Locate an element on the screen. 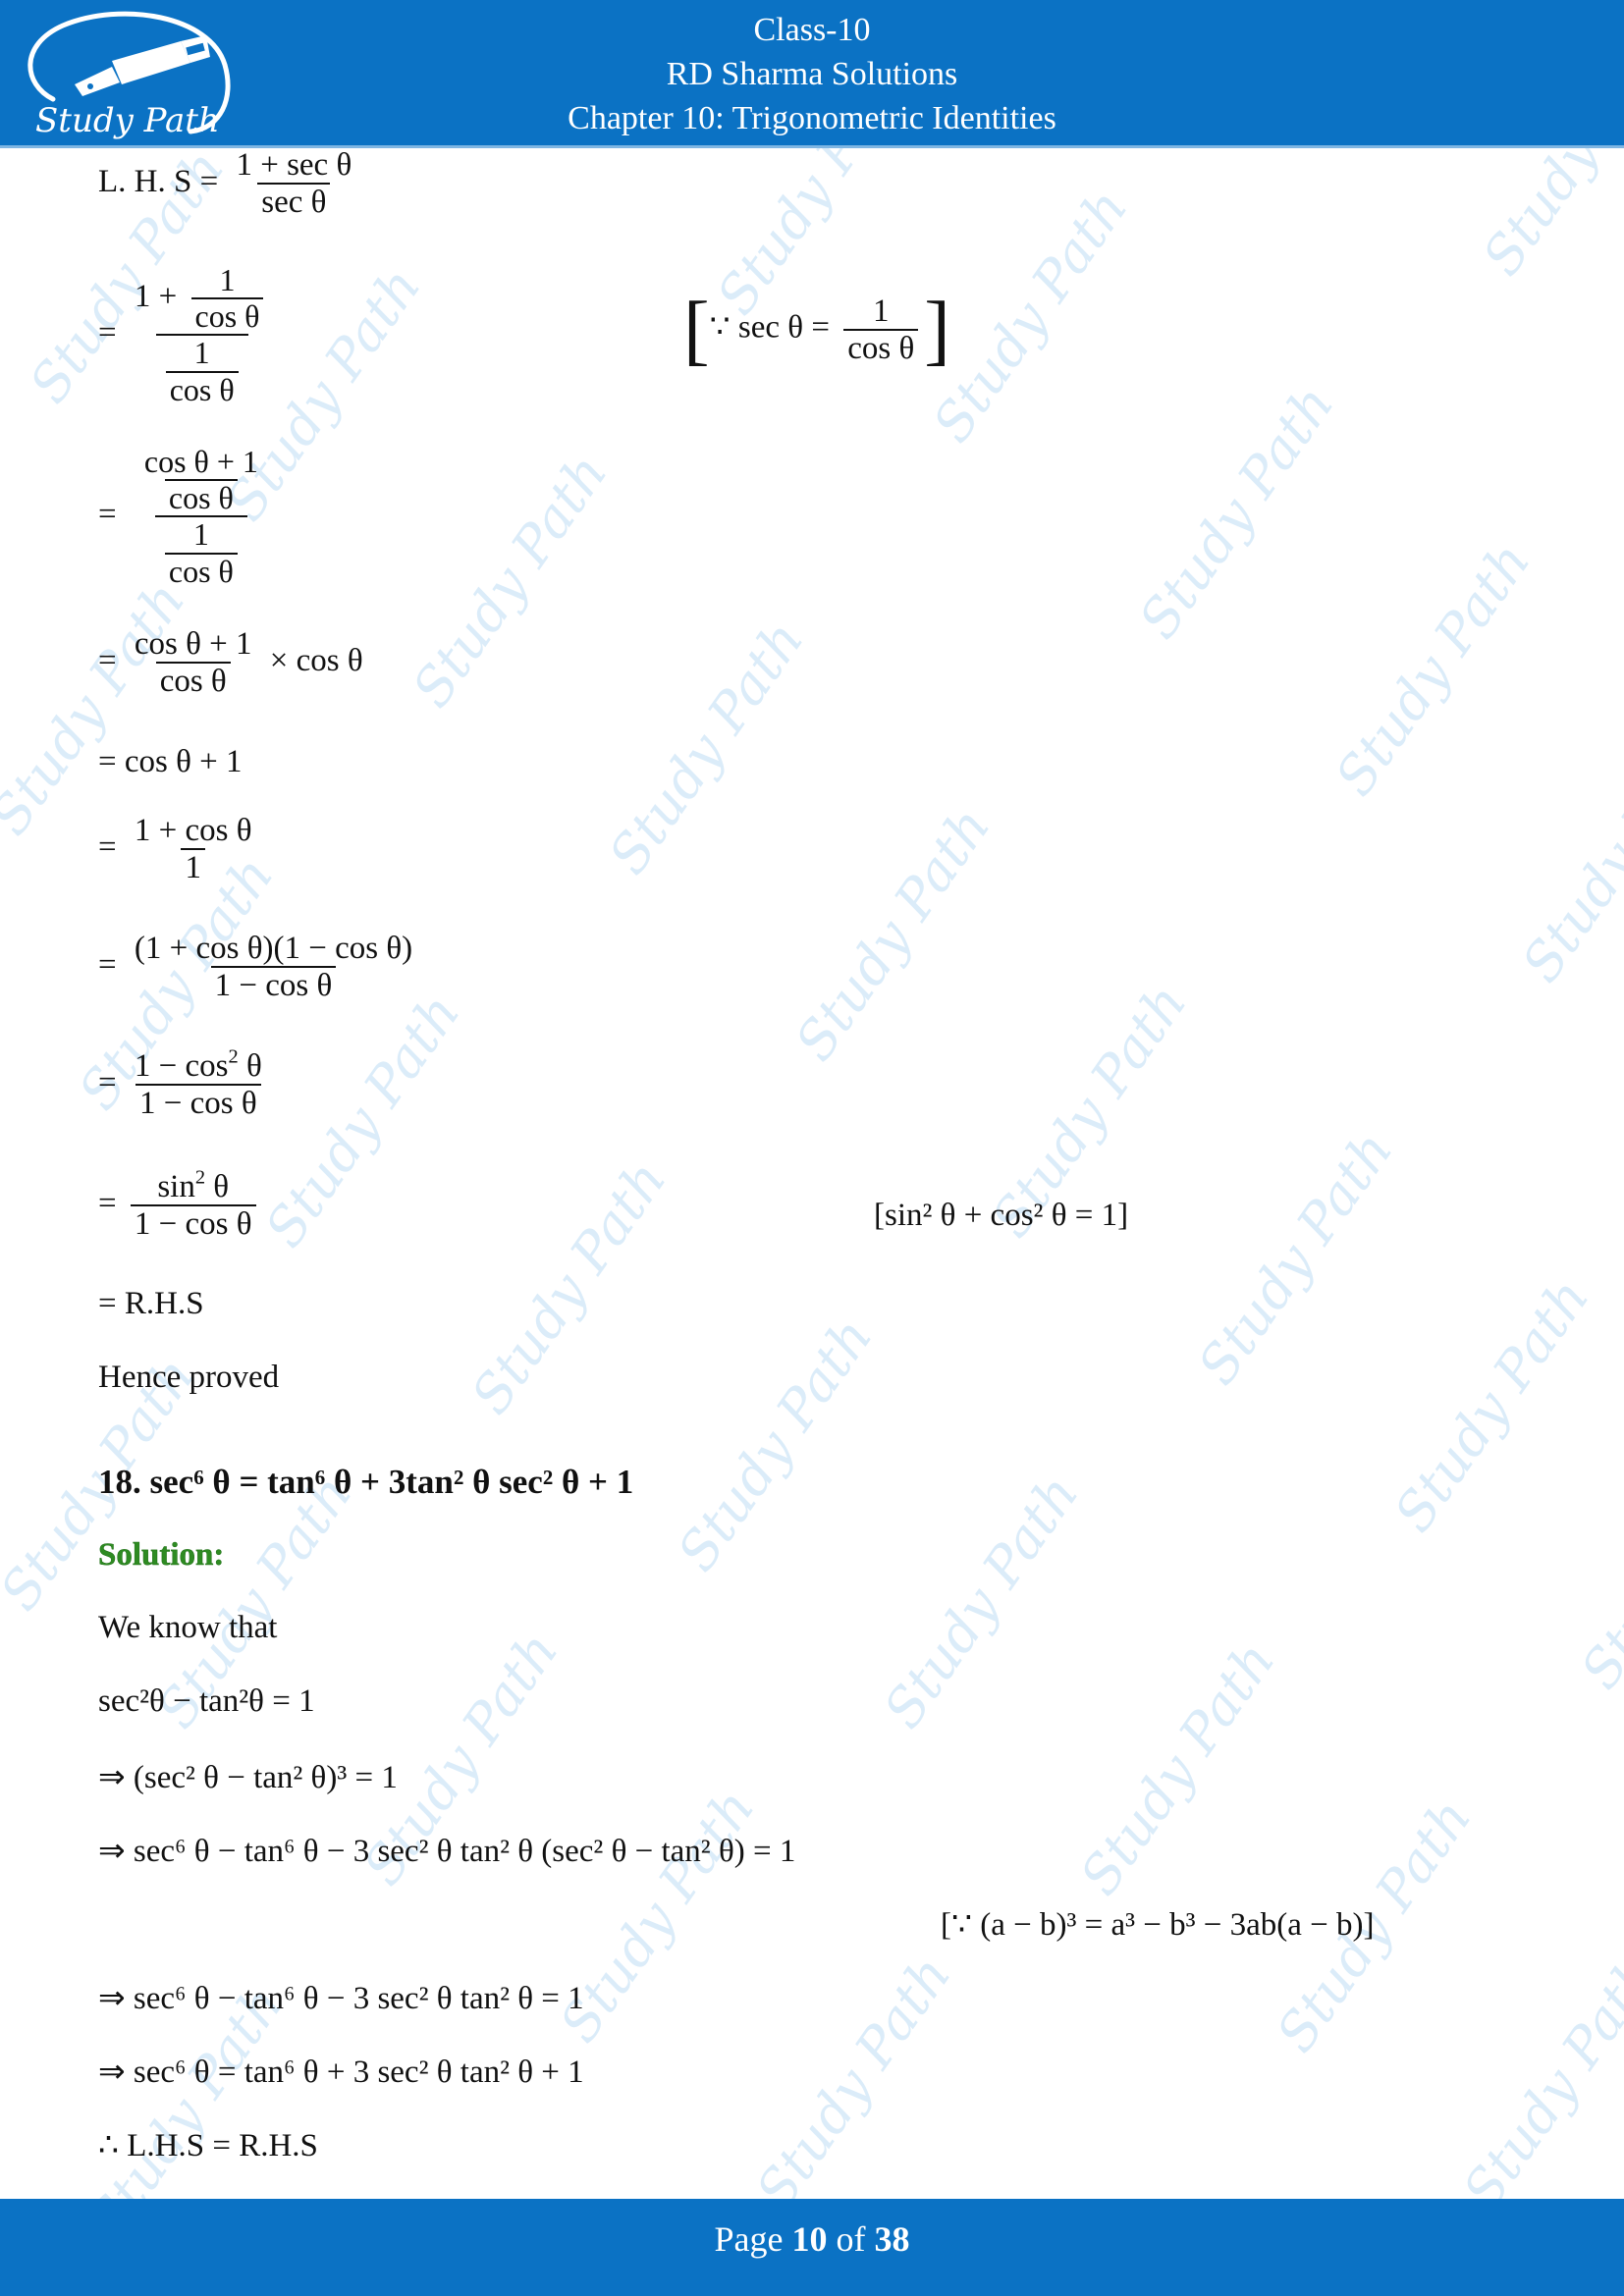 The height and width of the screenshot is (2296, 1624). multiplier: × cos θ is located at coordinates (316, 660).